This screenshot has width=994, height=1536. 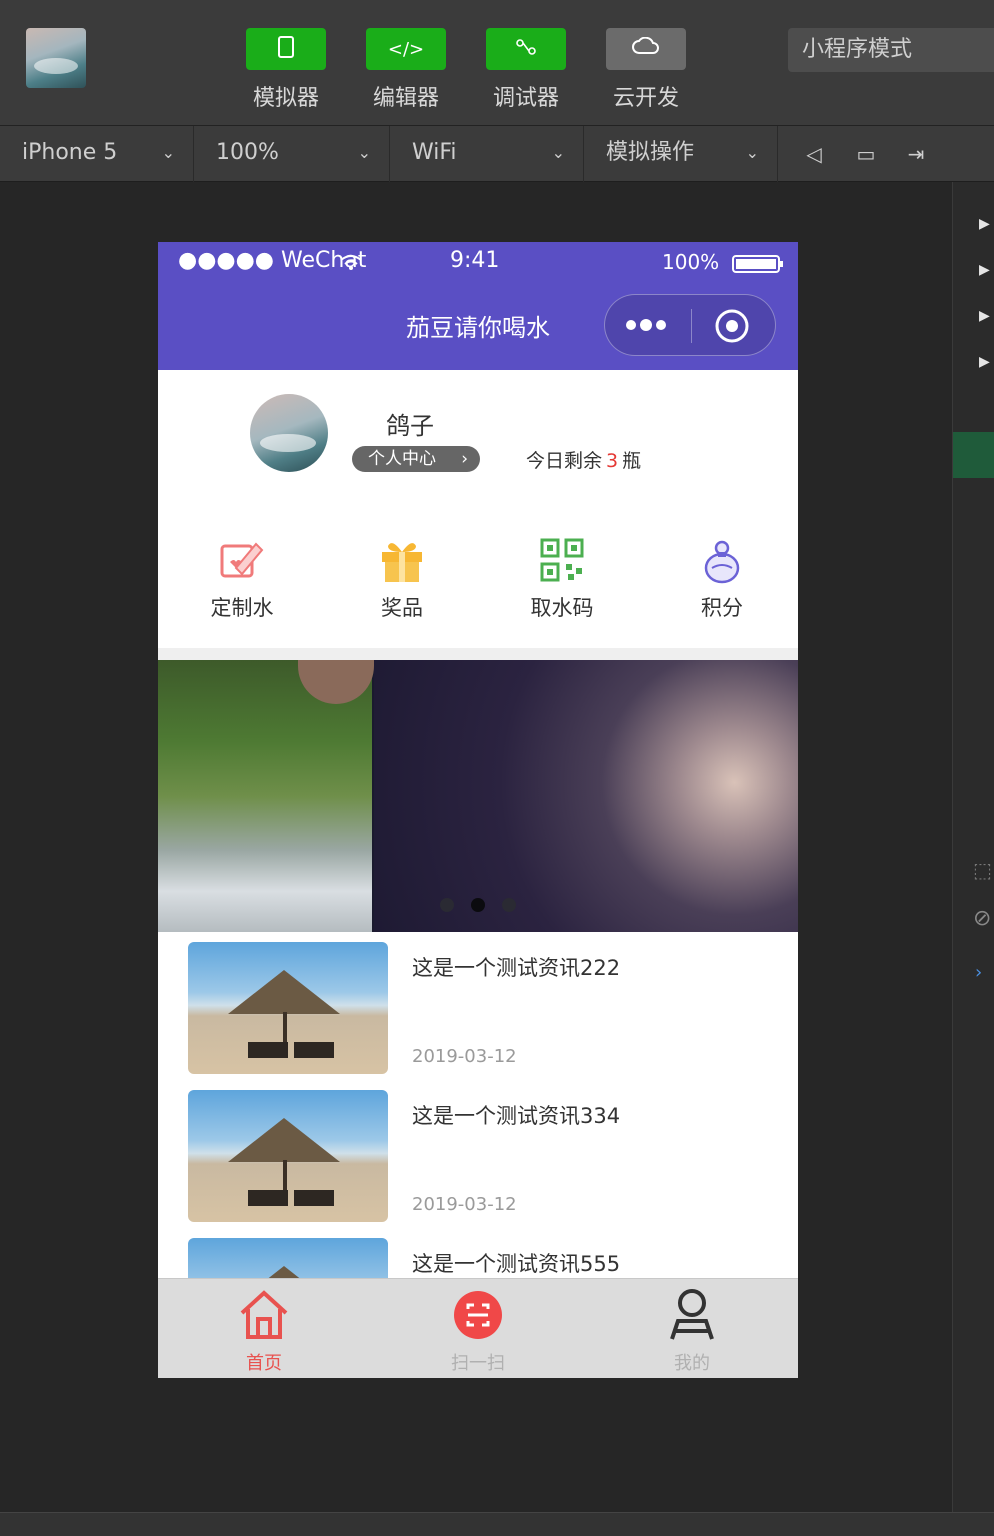 What do you see at coordinates (891, 50) in the screenshot?
I see `mode-select: 小程序模式` at bounding box center [891, 50].